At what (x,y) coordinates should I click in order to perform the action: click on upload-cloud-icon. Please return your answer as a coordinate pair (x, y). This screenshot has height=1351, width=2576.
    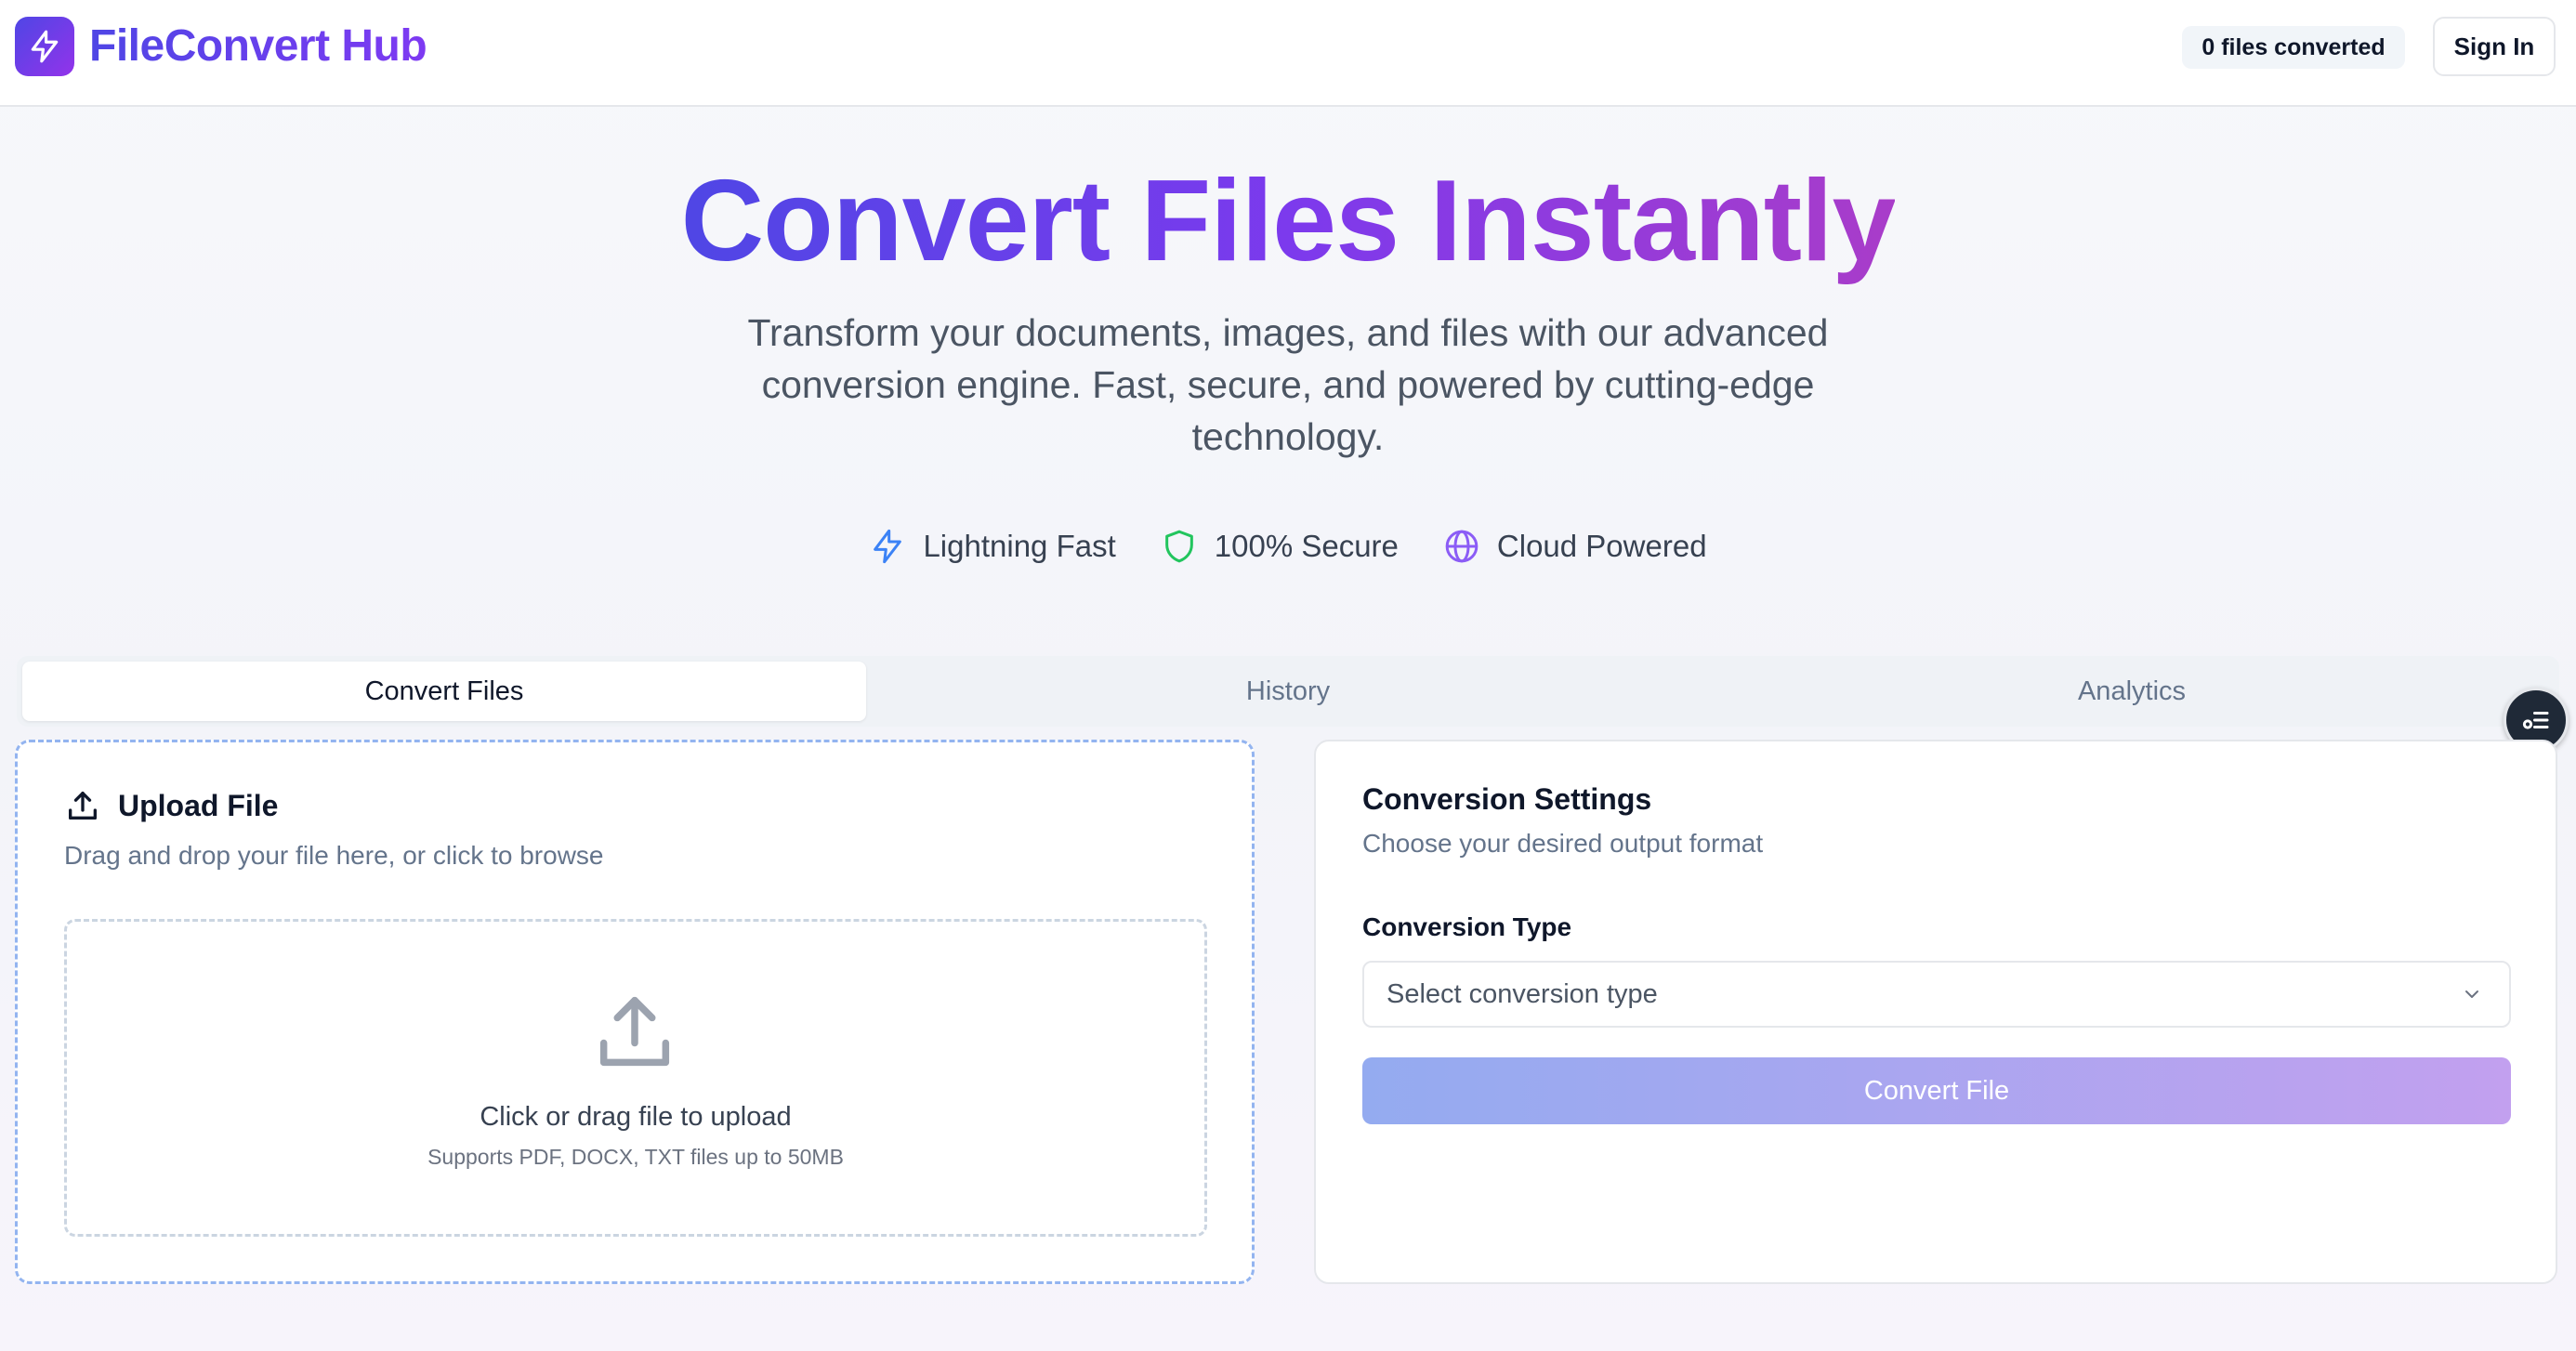
    Looking at the image, I should click on (634, 1031).